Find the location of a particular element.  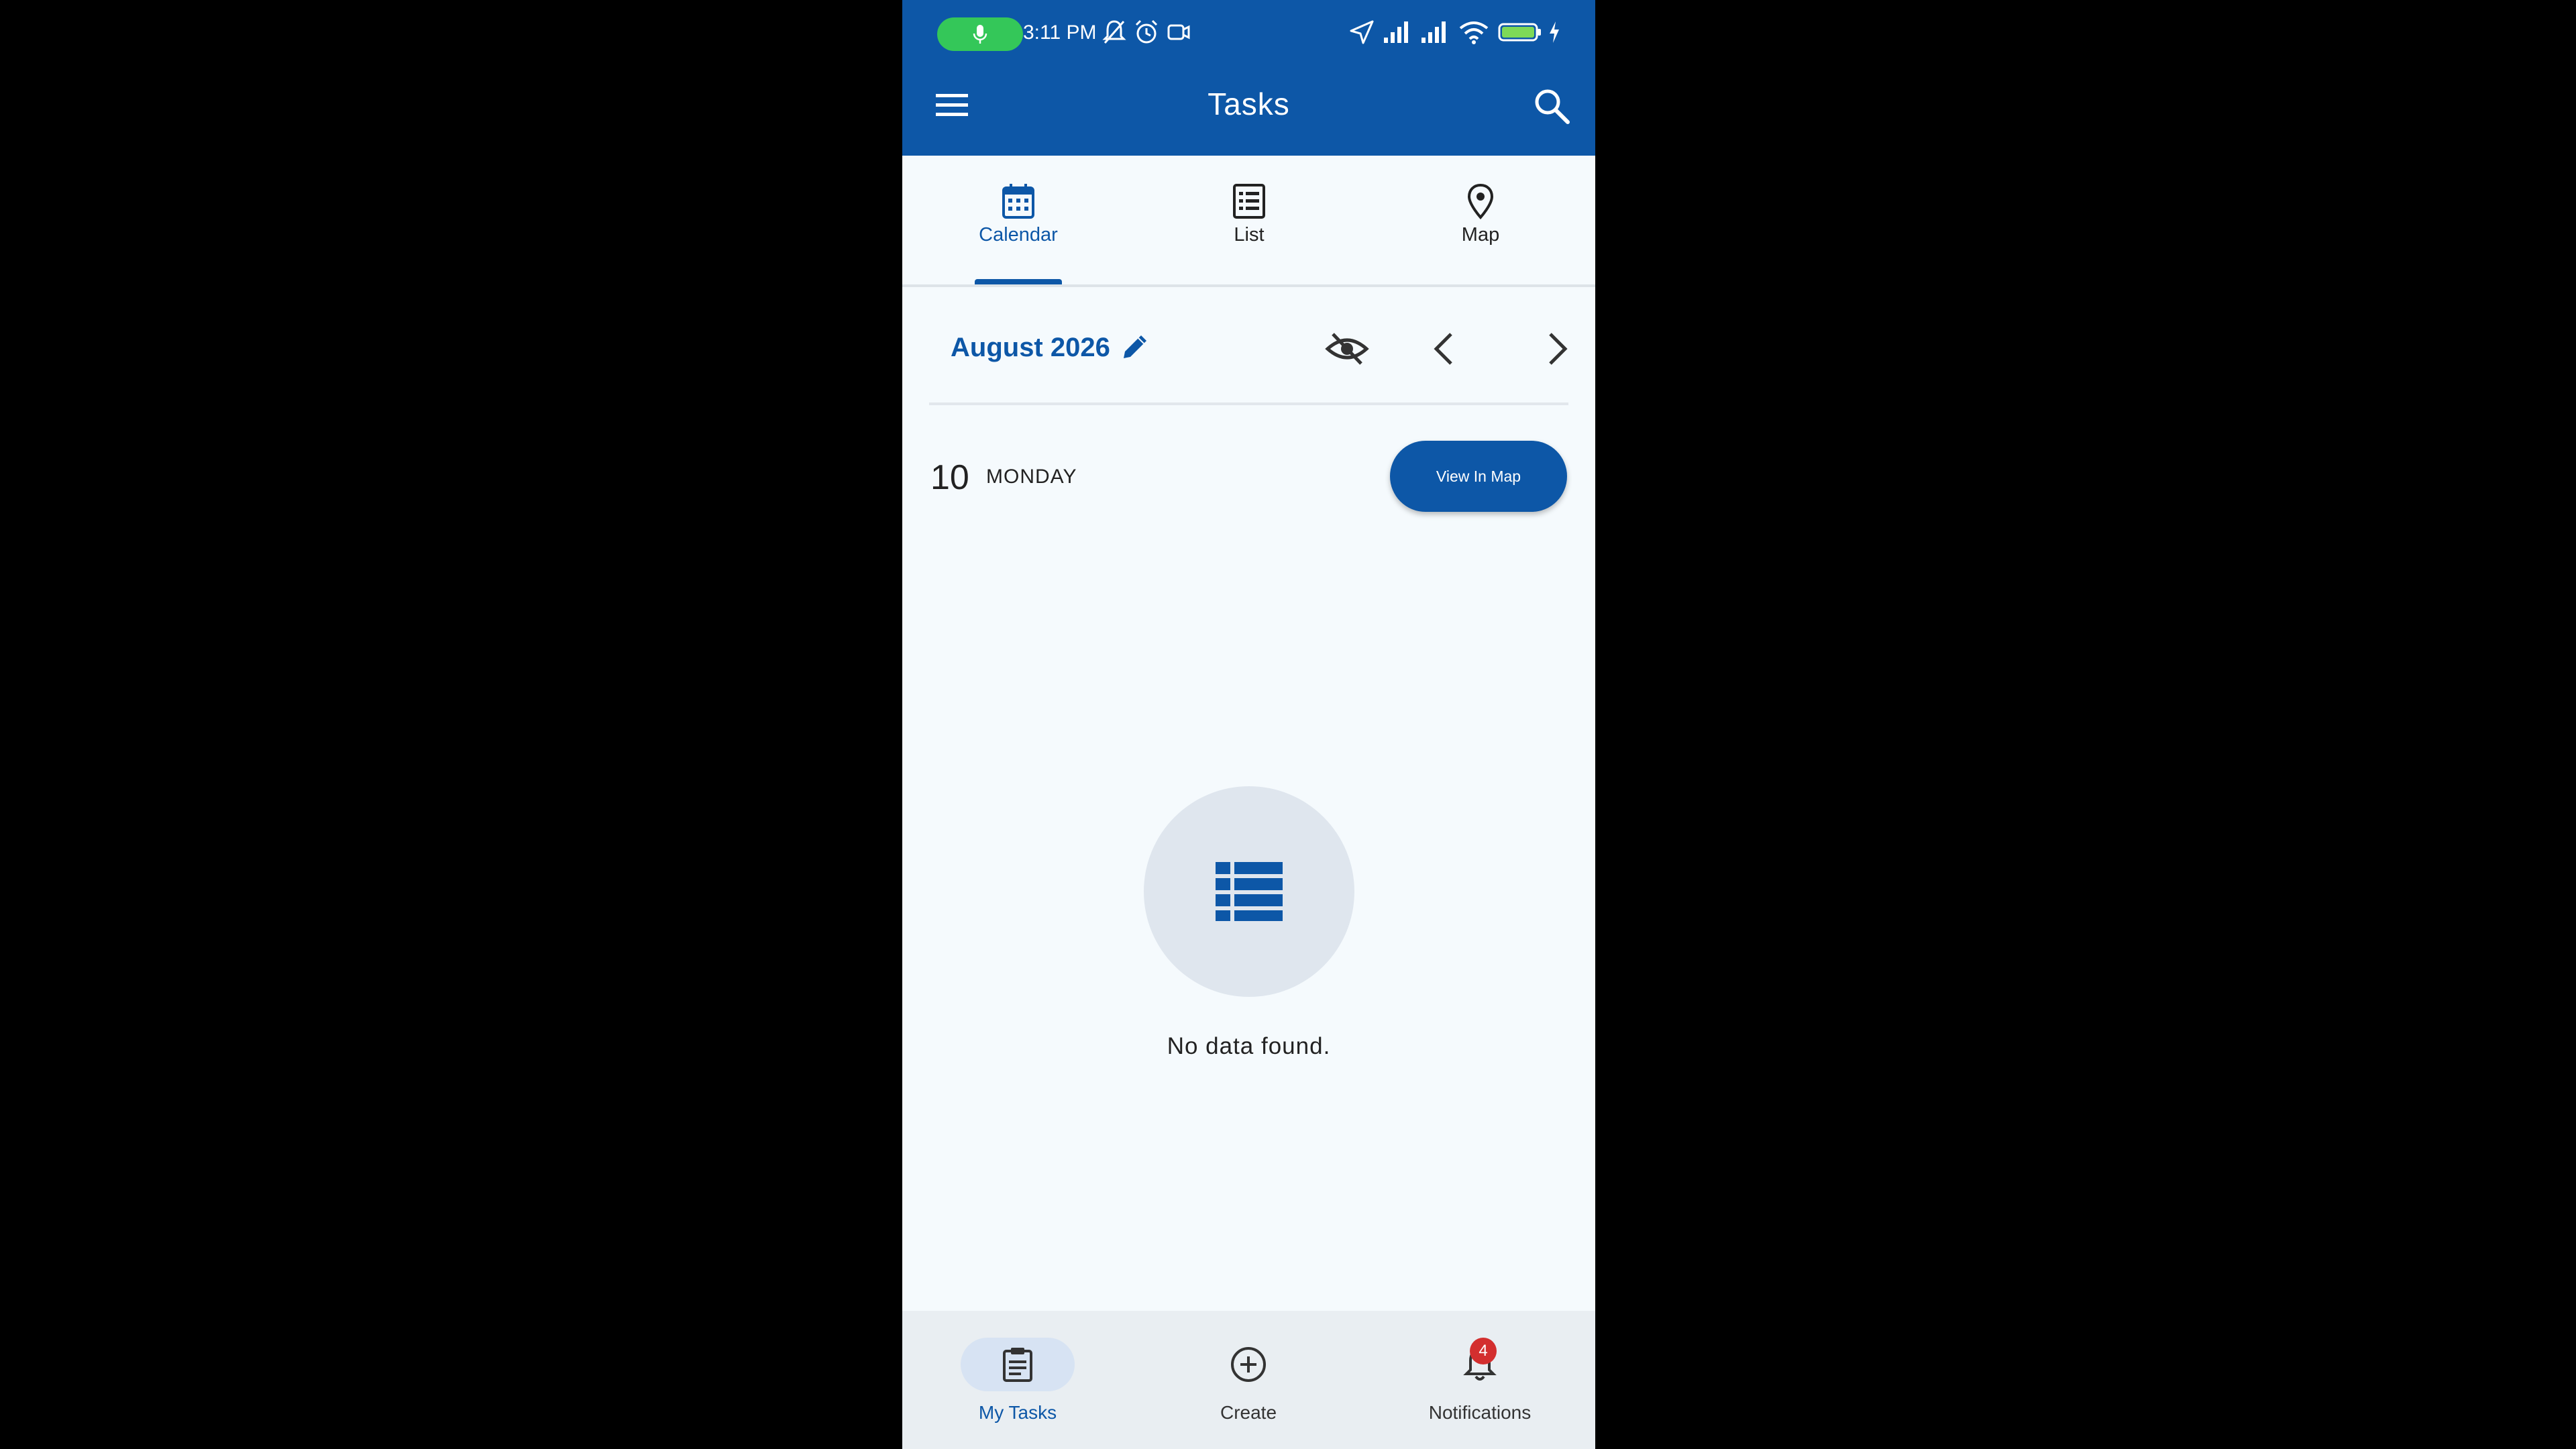

nav-notifications: 4 Notifications is located at coordinates (1479, 1388).